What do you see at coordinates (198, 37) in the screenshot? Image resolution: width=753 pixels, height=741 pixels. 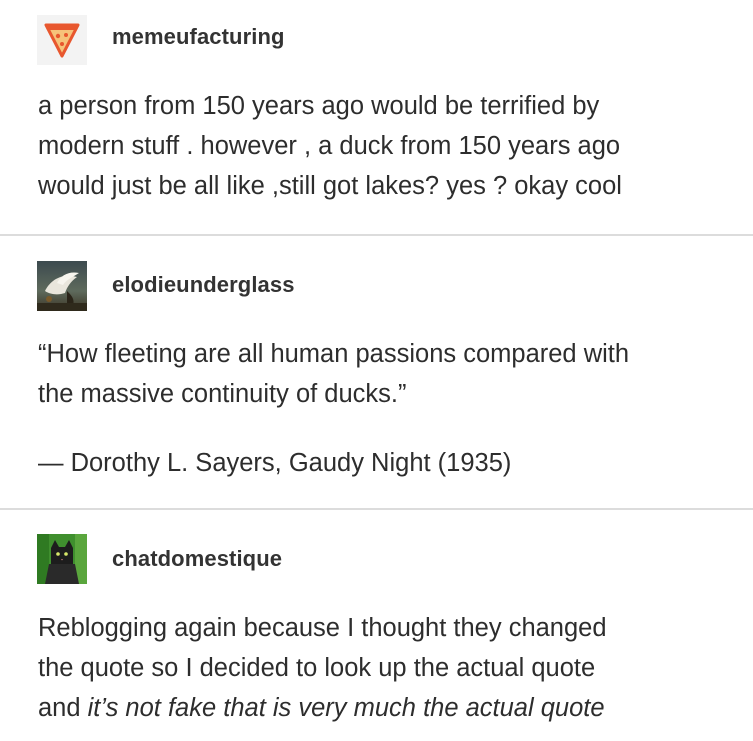 I see `username: memeufacturing` at bounding box center [198, 37].